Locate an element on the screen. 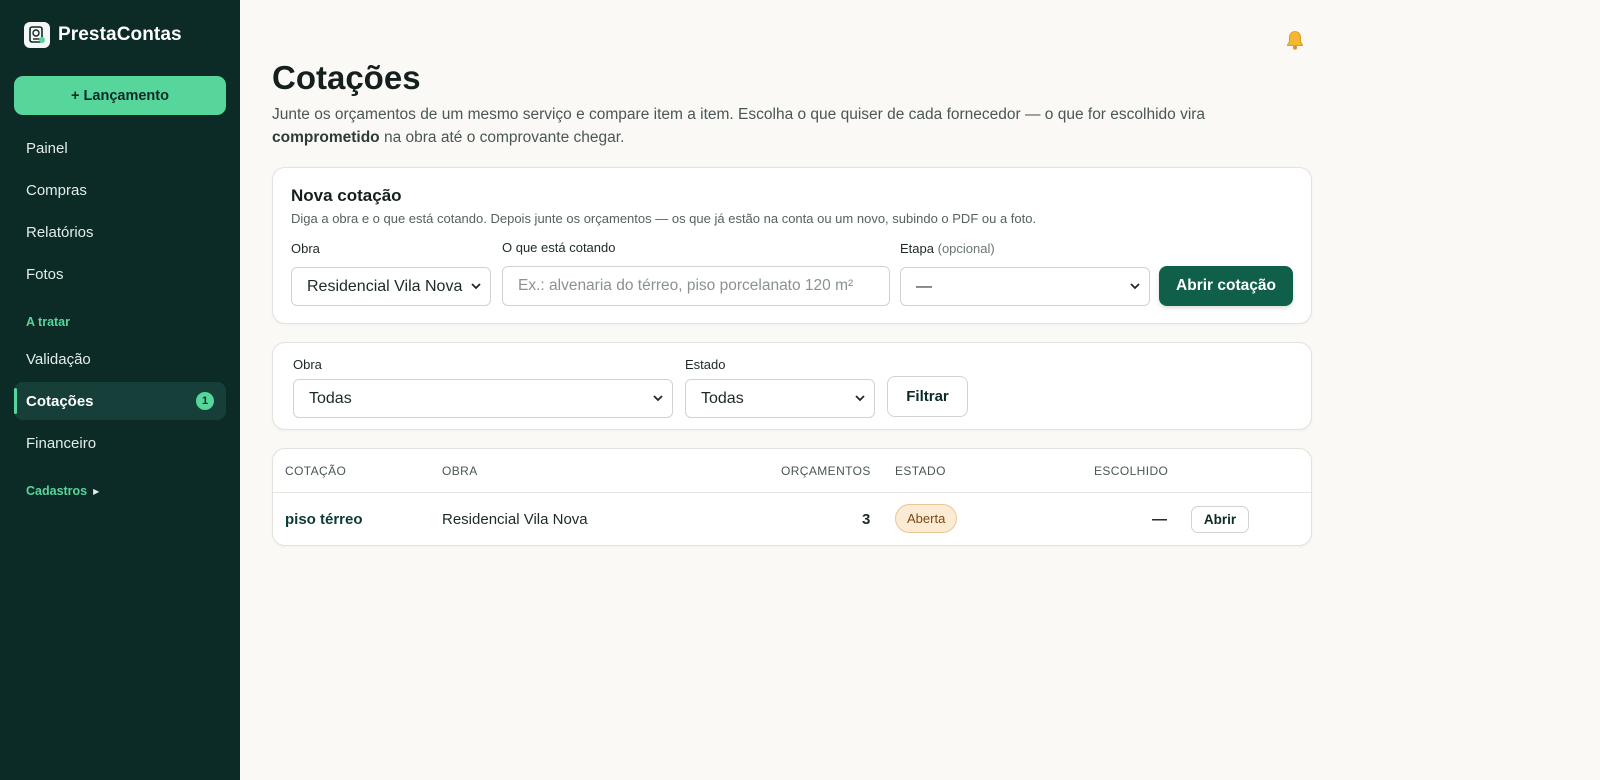 This screenshot has height=780, width=1600. caret-right-icon: ▶ is located at coordinates (96, 491).